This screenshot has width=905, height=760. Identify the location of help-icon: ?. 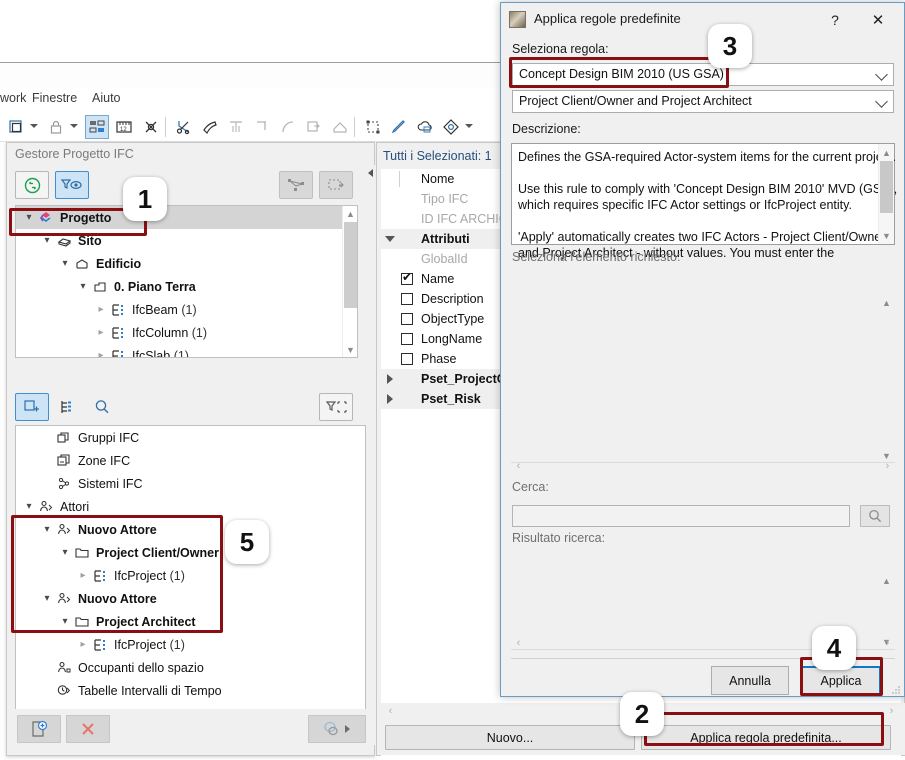
(835, 20).